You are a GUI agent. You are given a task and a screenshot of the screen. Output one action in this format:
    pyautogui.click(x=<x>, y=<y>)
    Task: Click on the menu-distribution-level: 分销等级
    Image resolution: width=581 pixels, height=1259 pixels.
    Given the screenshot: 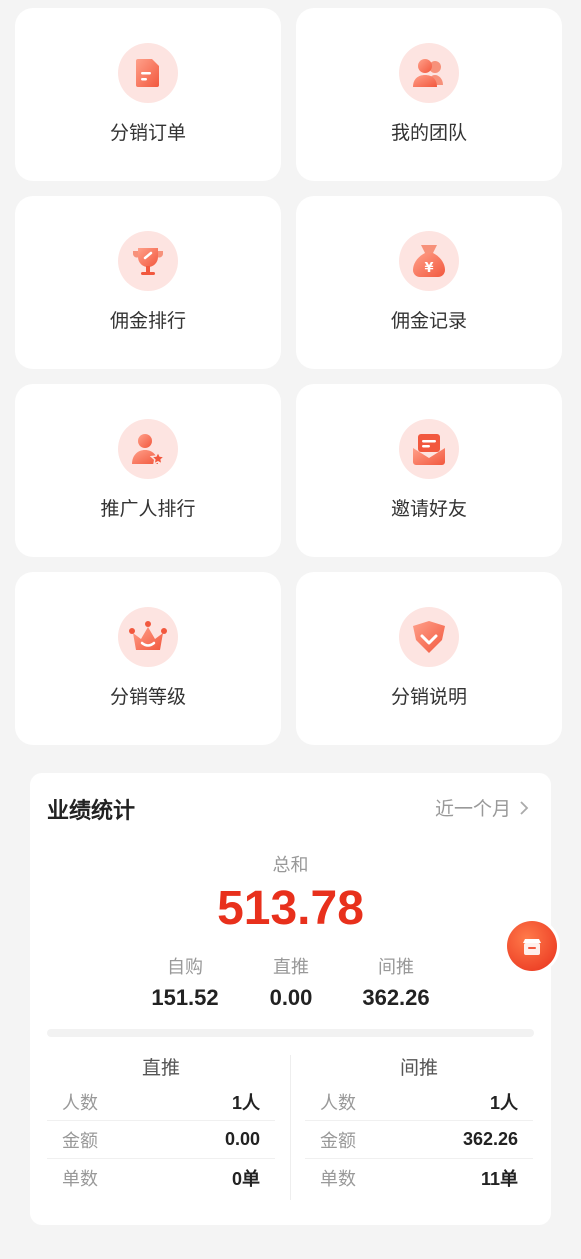 What is the action you would take?
    pyautogui.click(x=148, y=658)
    